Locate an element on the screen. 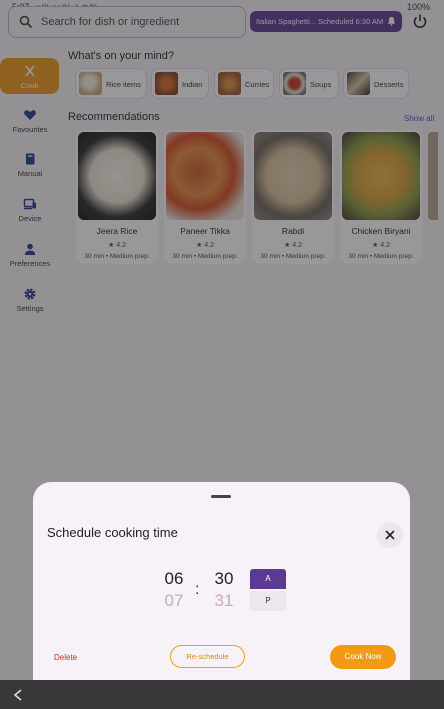  am-option: A is located at coordinates (268, 579).